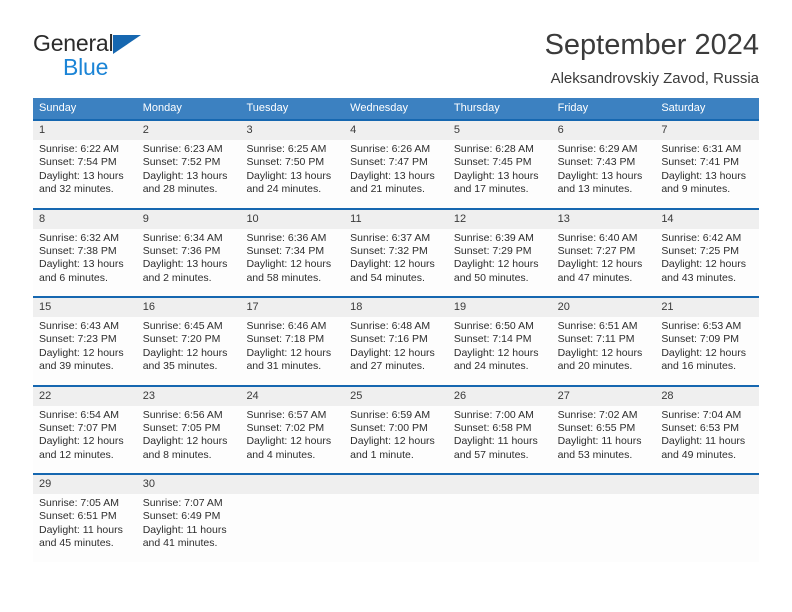 The width and height of the screenshot is (792, 612). Describe the element at coordinates (180, 366) in the screenshot. I see `daylight-text-line2: and 35 minutes.` at that location.